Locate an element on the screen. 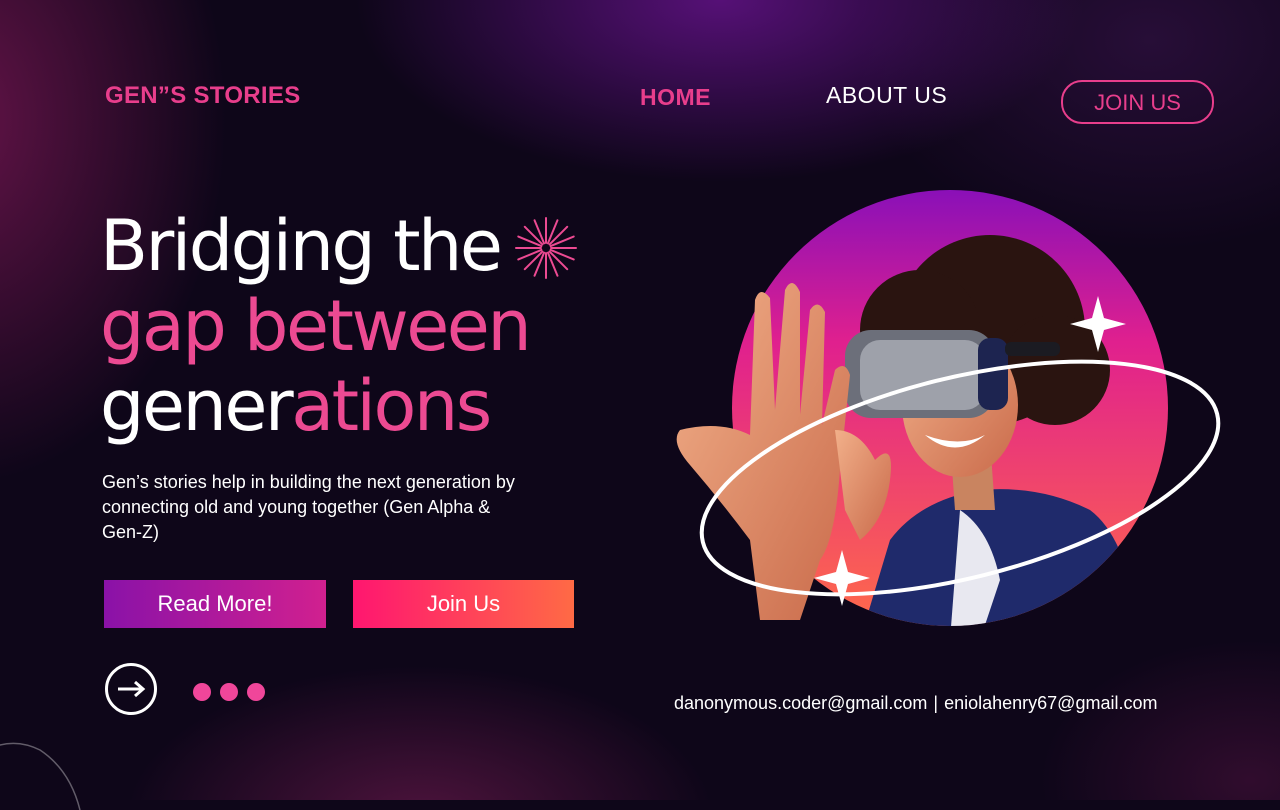 This screenshot has width=1280, height=810. join-us-button: Join Us is located at coordinates (463, 604).